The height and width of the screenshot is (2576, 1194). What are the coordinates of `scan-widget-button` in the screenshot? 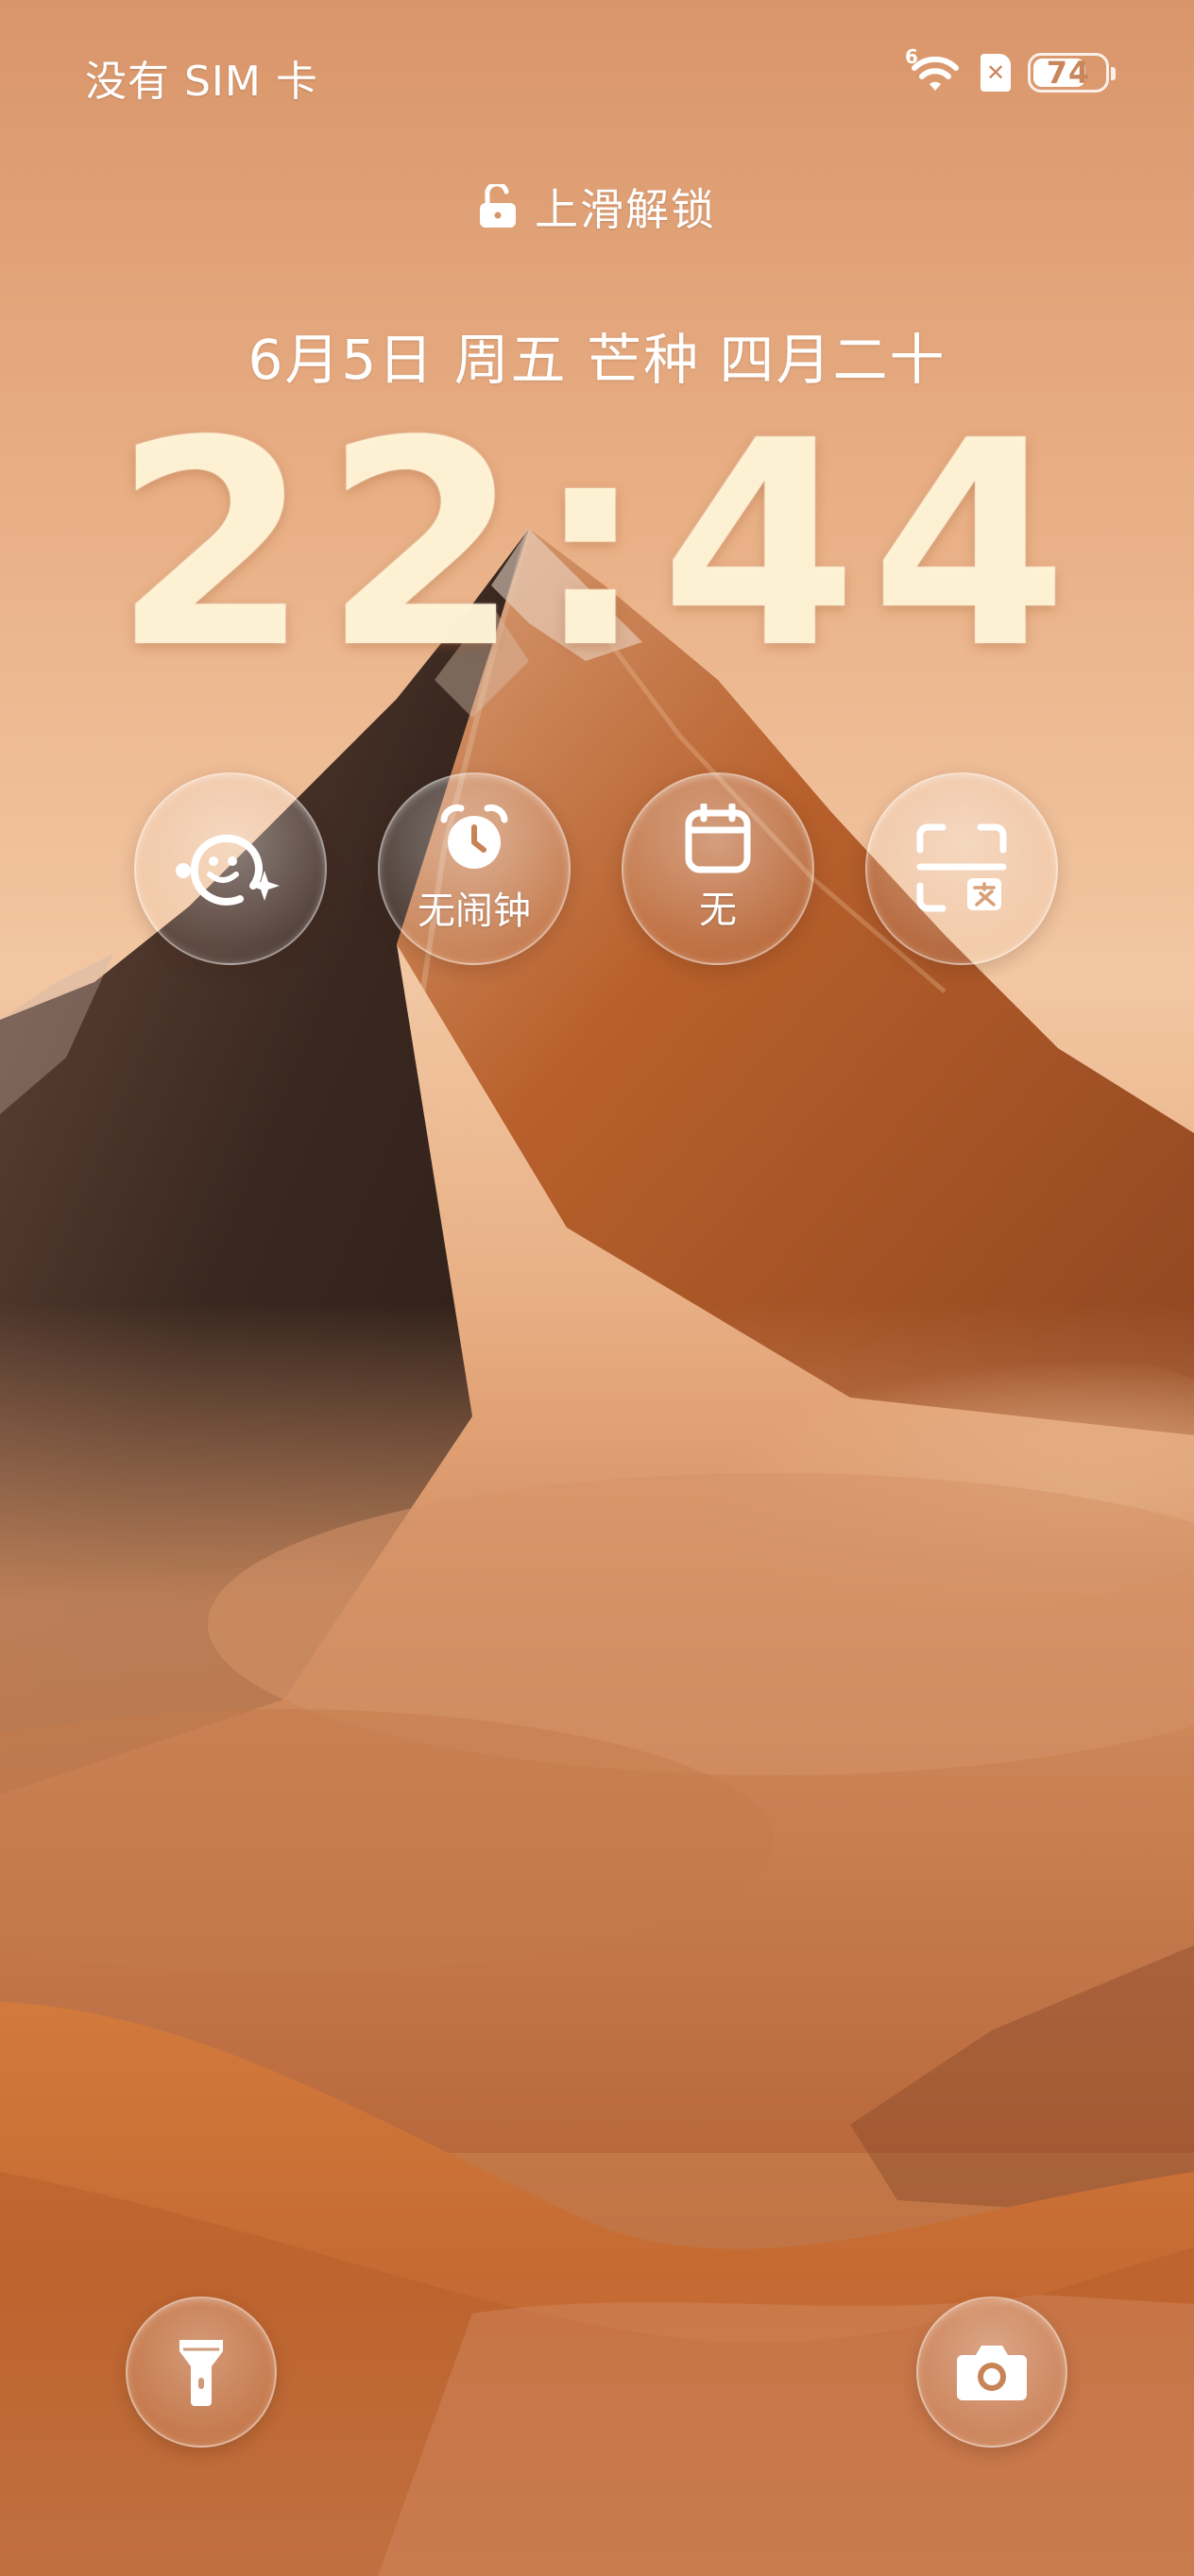 It's located at (961, 868).